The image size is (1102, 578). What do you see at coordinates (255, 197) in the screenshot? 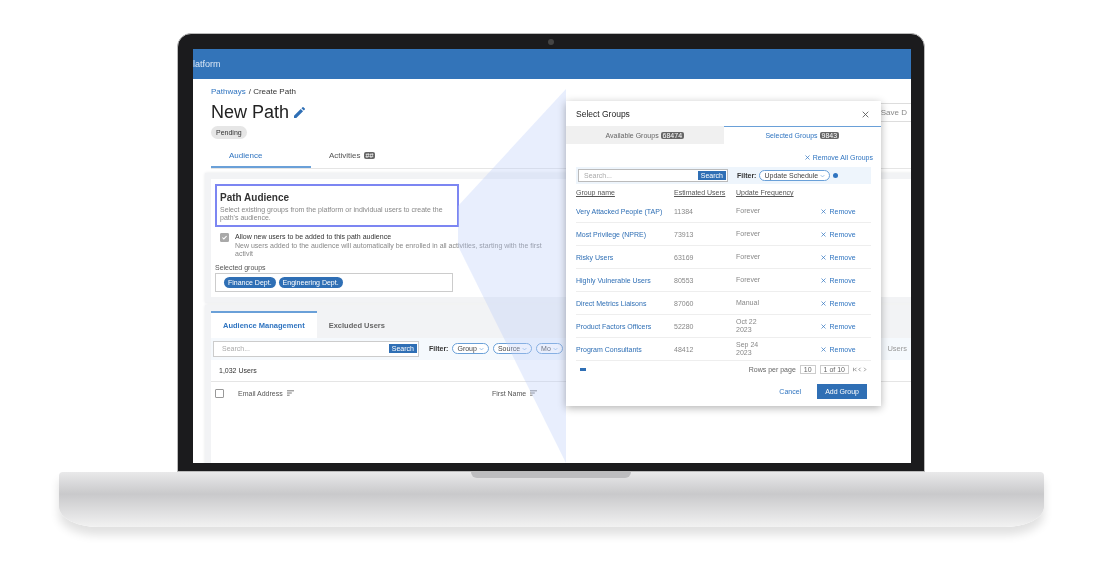
I see `section-title: Path Audience` at bounding box center [255, 197].